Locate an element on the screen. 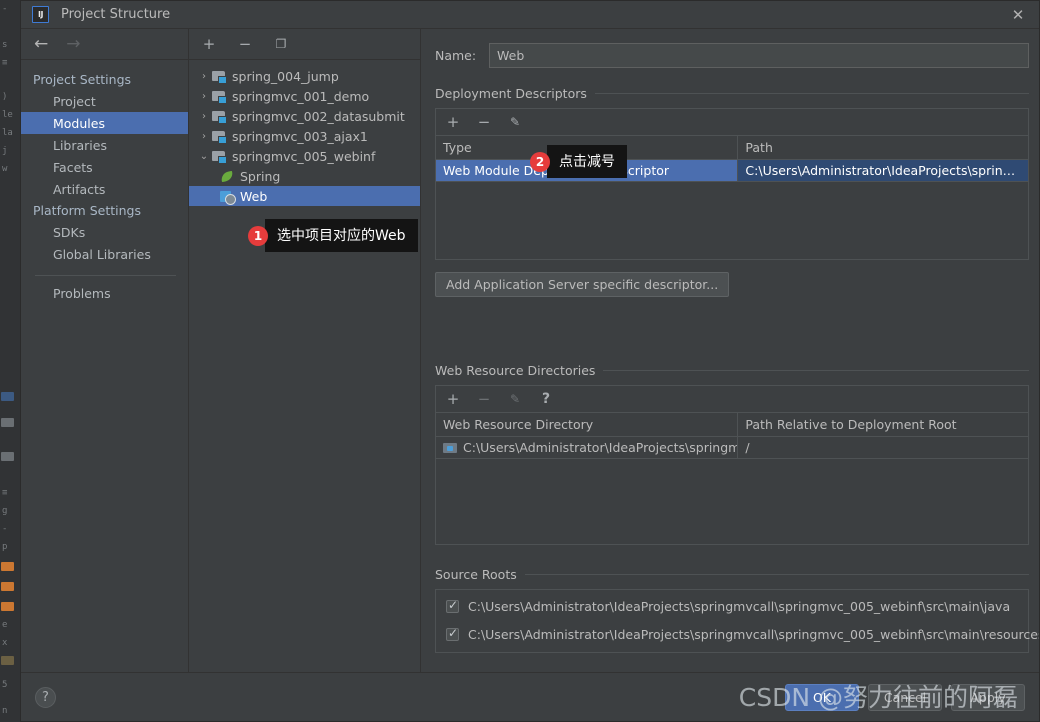 This screenshot has width=1040, height=722. sidebar-nav-bar: ← → is located at coordinates (104, 44).